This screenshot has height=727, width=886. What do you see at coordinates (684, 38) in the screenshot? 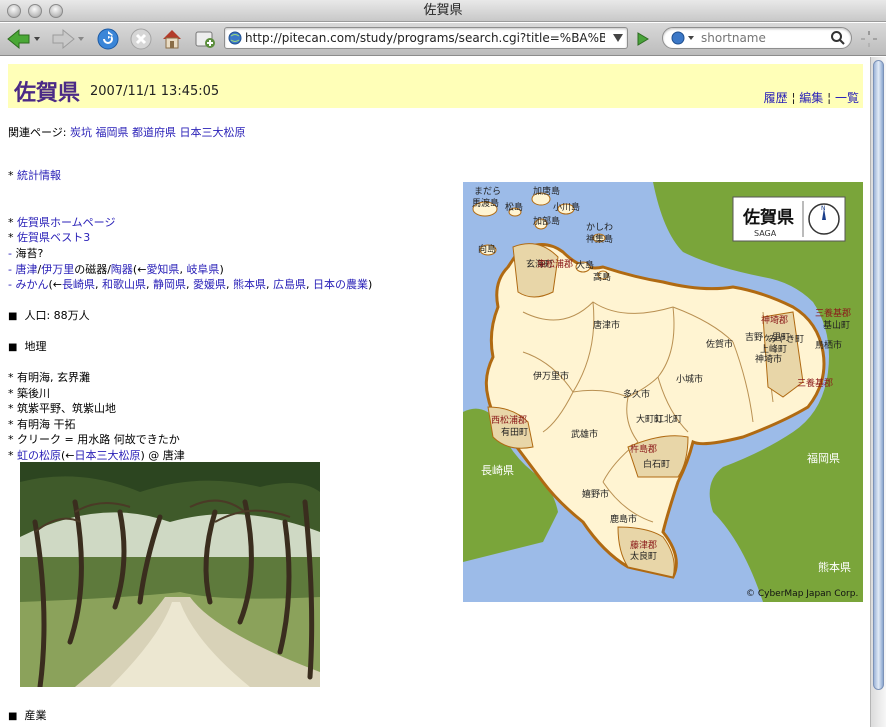
I see `search-engine-icon` at bounding box center [684, 38].